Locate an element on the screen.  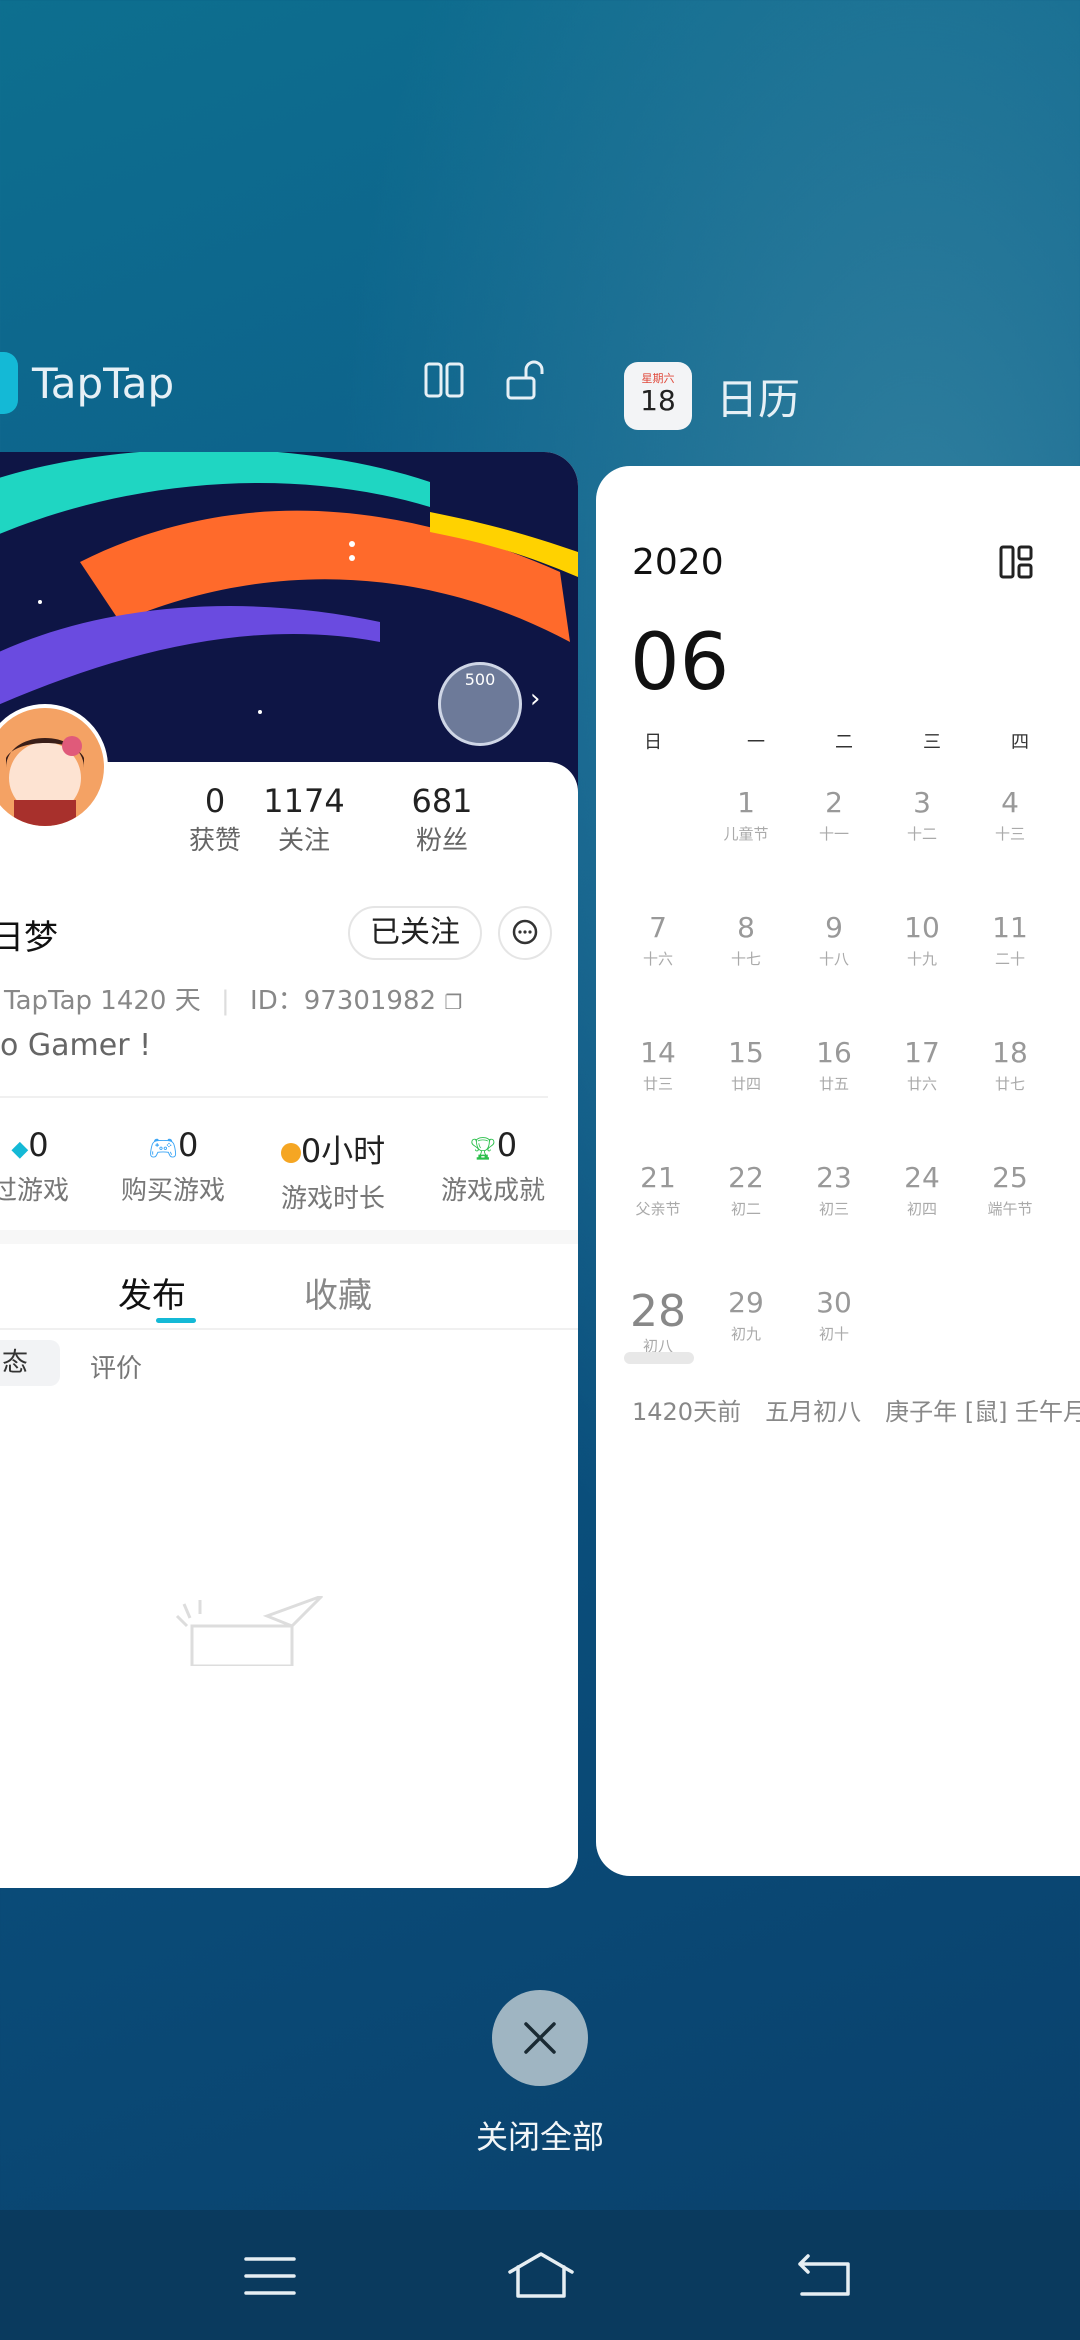
likes-stat: 0 获赞 is located at coordinates (215, 819).